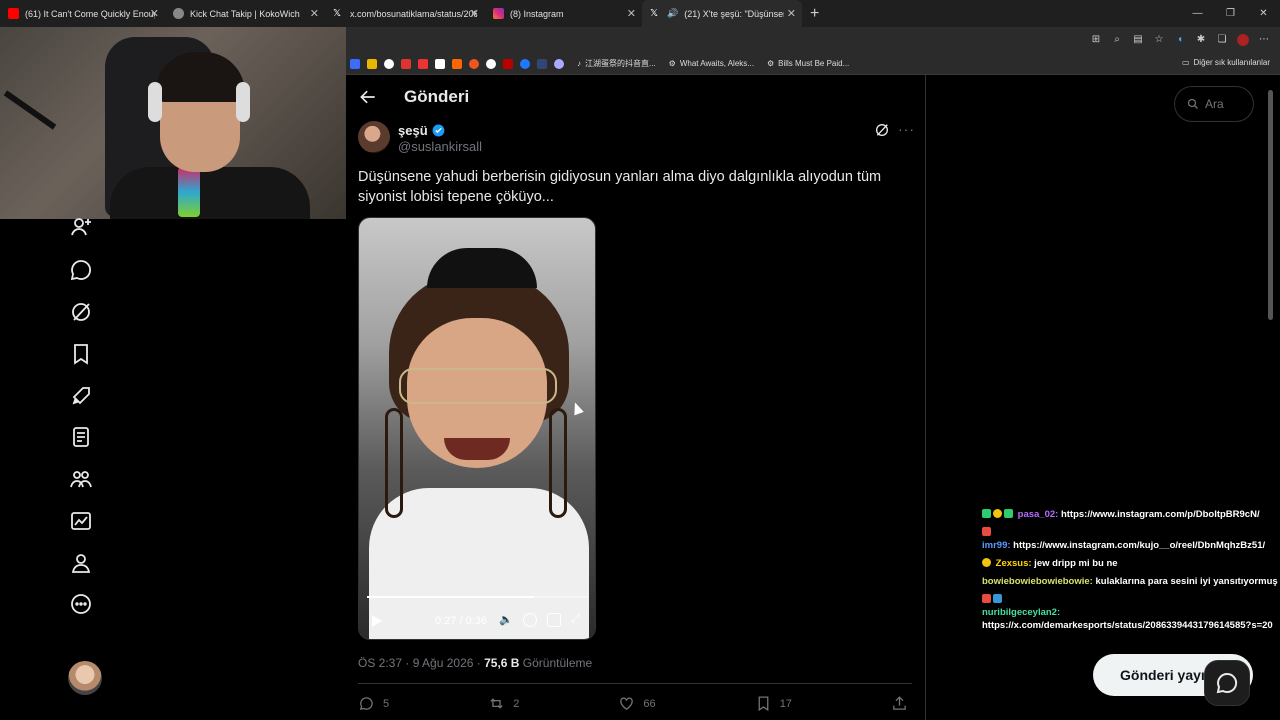 The image size is (1280, 720). Describe the element at coordinates (530, 620) in the screenshot. I see `settings-icon` at that location.